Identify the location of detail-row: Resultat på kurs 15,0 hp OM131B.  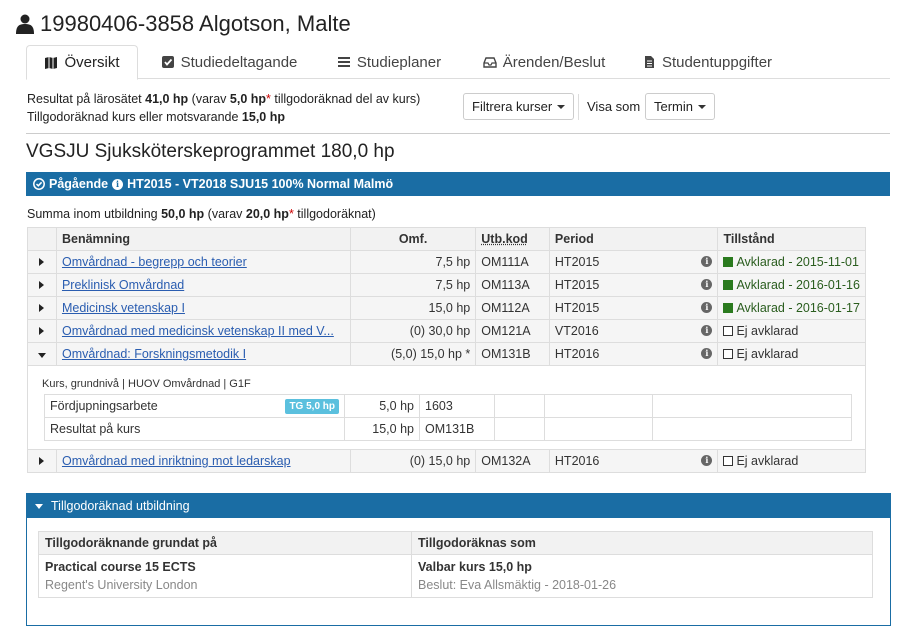
(448, 429).